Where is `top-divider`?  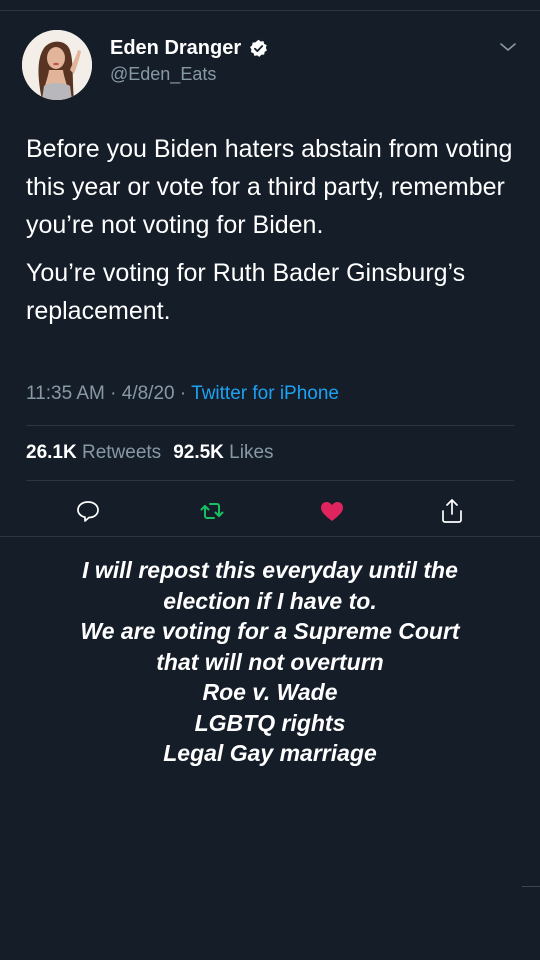 top-divider is located at coordinates (270, 10).